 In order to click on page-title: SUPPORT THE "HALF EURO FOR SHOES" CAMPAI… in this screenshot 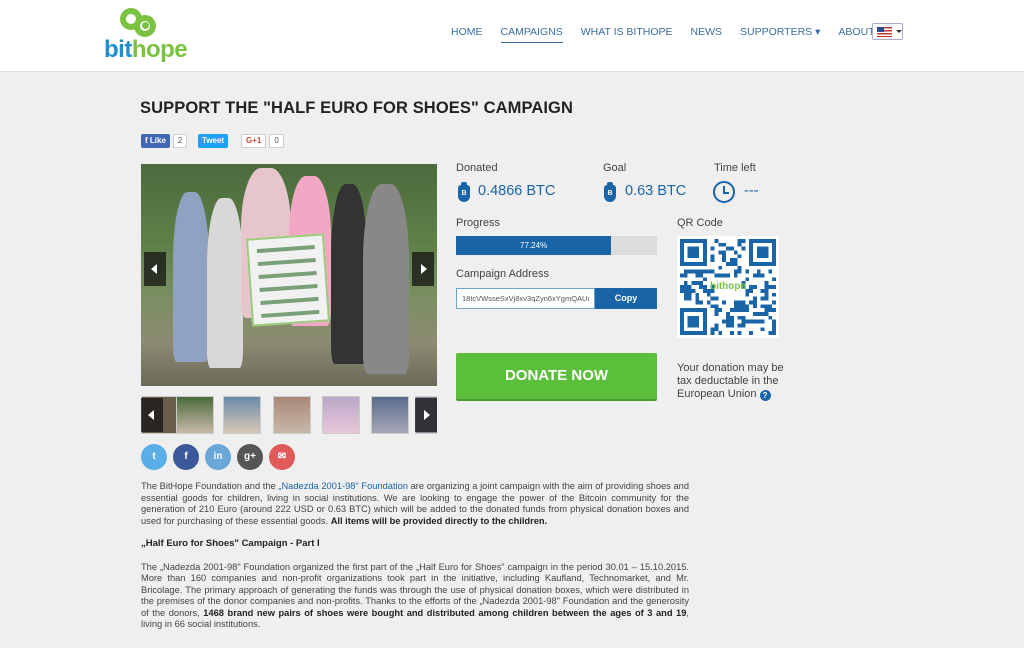, I will do `click(356, 108)`.